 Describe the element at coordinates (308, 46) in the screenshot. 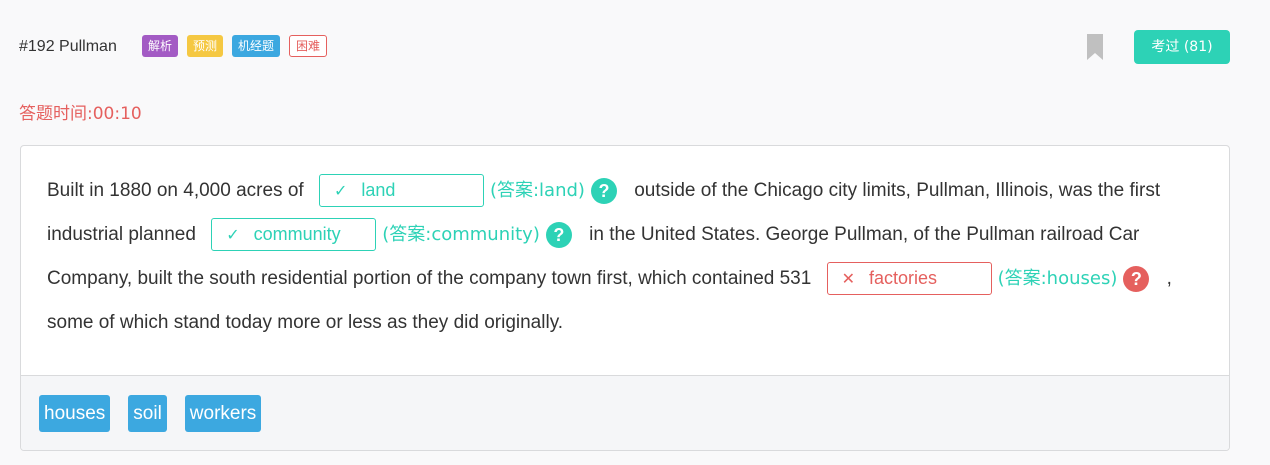

I see `tag-difficulty: 困难` at that location.